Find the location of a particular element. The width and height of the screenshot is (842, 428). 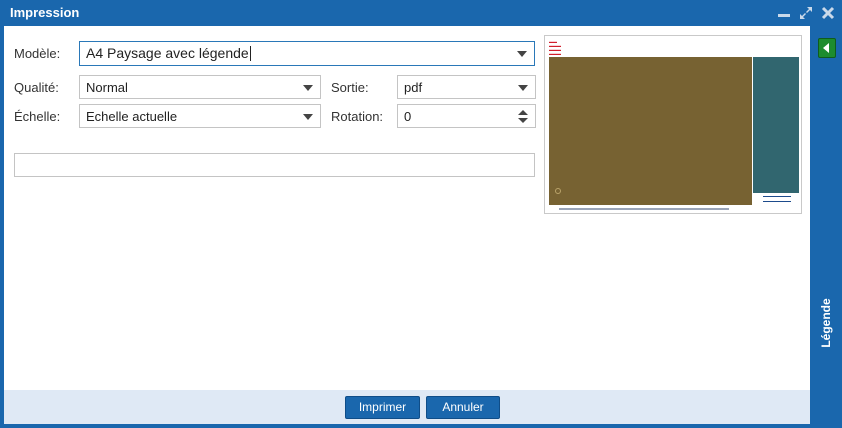

sortie-select: pdf is located at coordinates (466, 87).